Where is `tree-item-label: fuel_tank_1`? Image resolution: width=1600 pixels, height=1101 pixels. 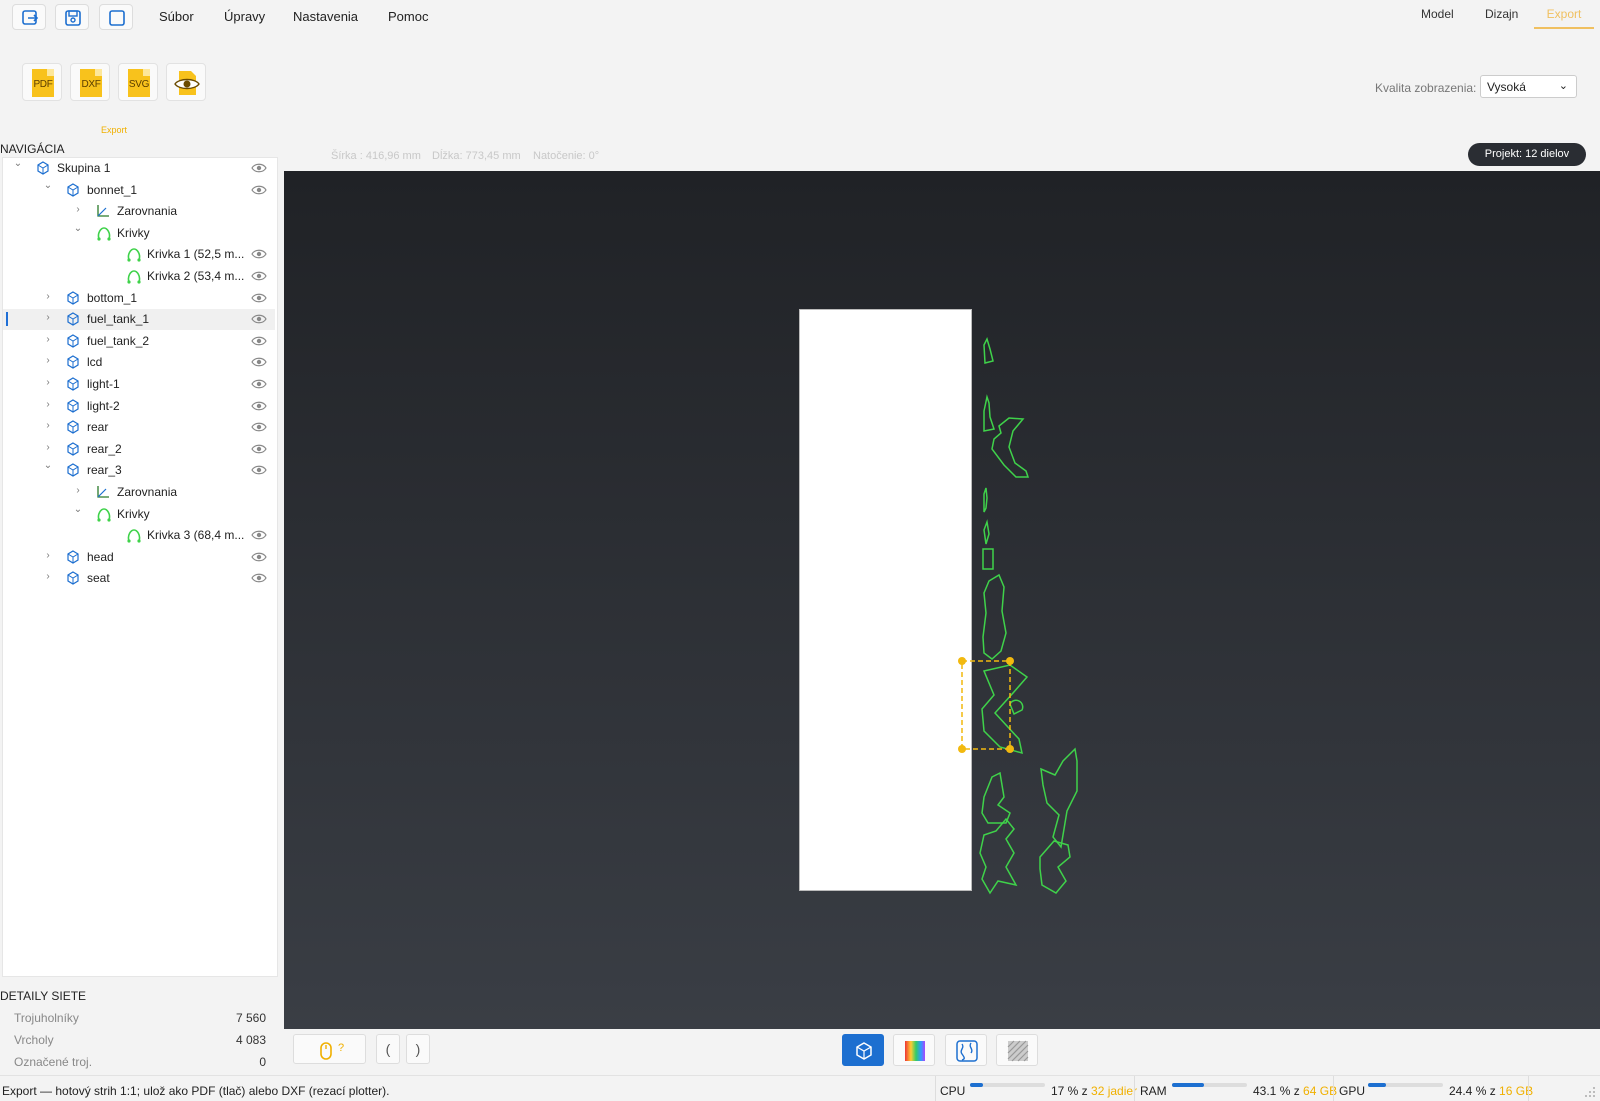 tree-item-label: fuel_tank_1 is located at coordinates (118, 319).